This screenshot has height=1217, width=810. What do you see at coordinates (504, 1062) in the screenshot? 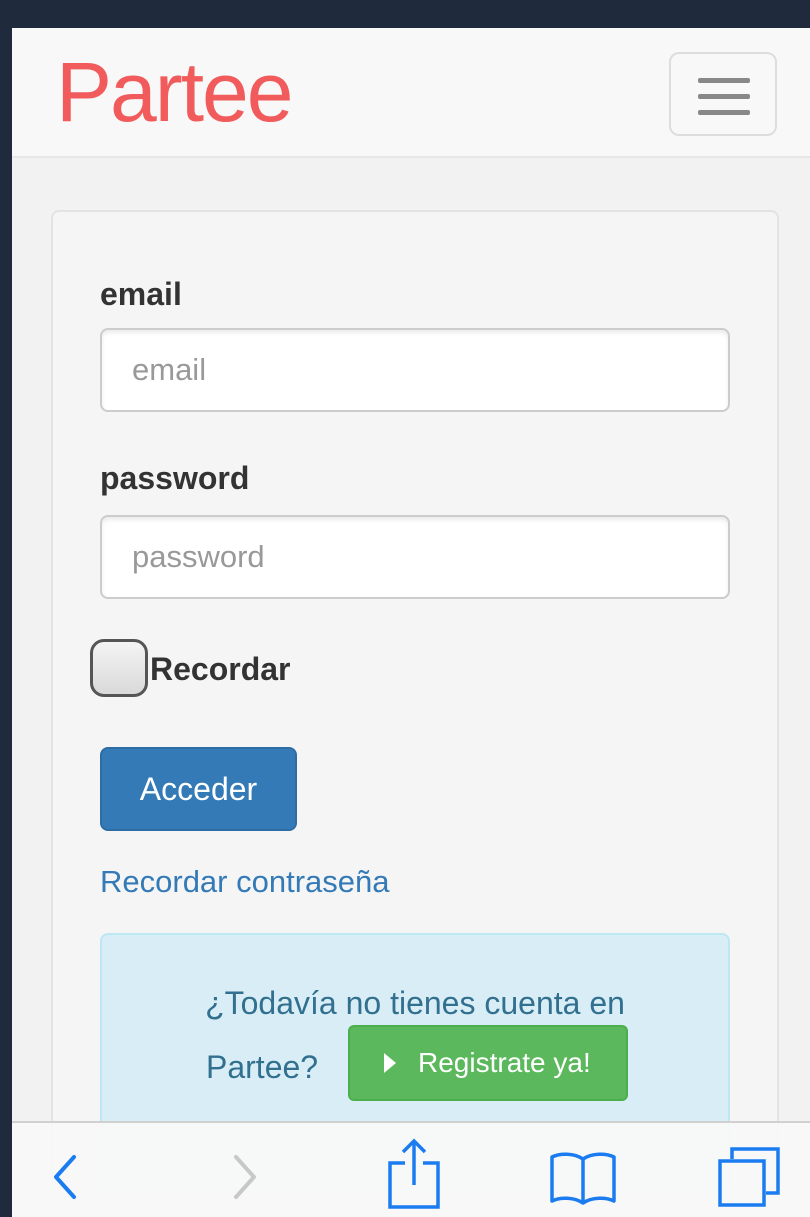
I see `register-button-label: Registrate ya!` at bounding box center [504, 1062].